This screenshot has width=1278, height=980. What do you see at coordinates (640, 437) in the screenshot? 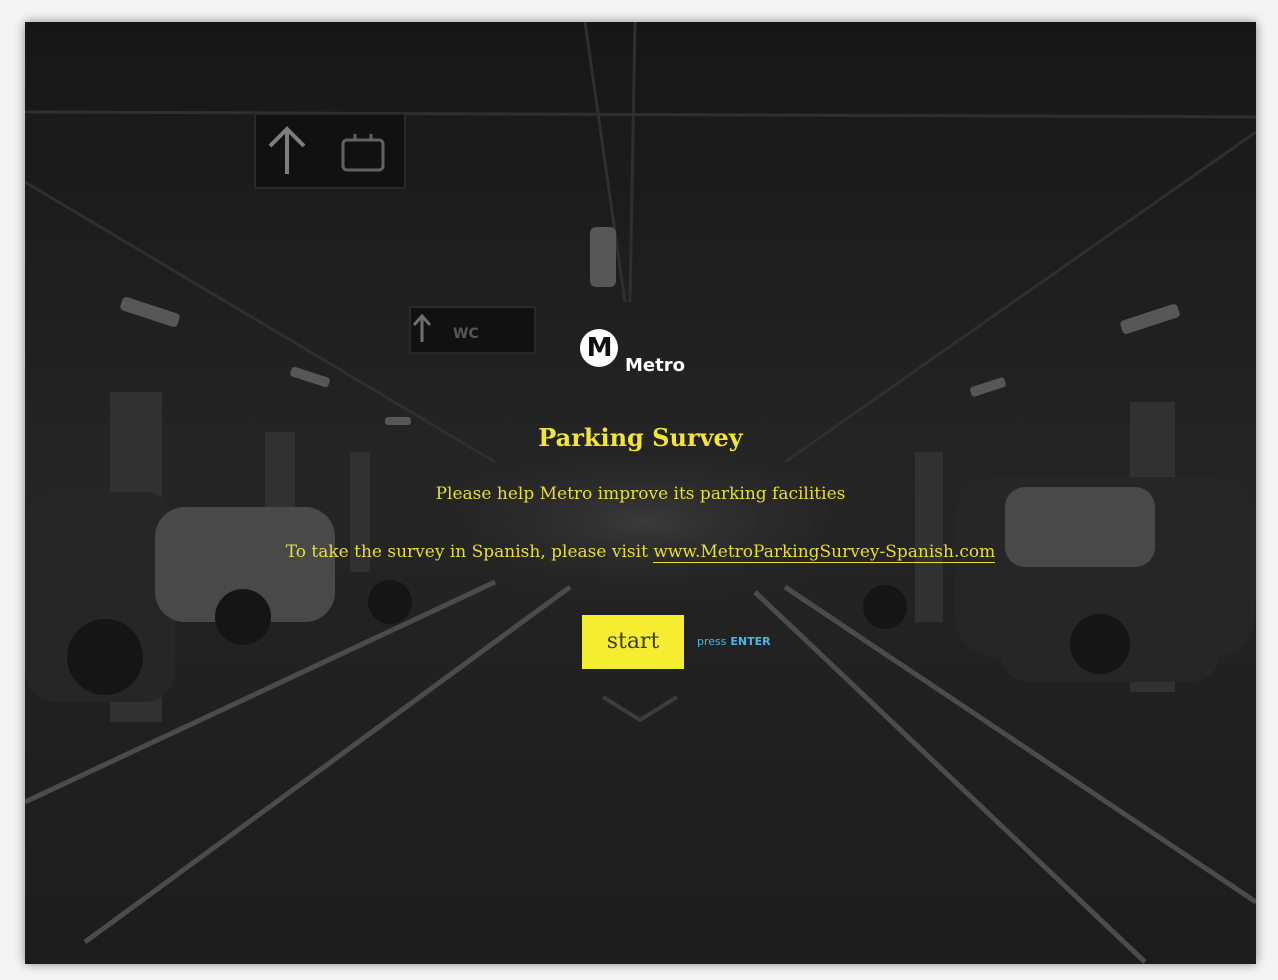
I see `page-title: Parking Survey` at bounding box center [640, 437].